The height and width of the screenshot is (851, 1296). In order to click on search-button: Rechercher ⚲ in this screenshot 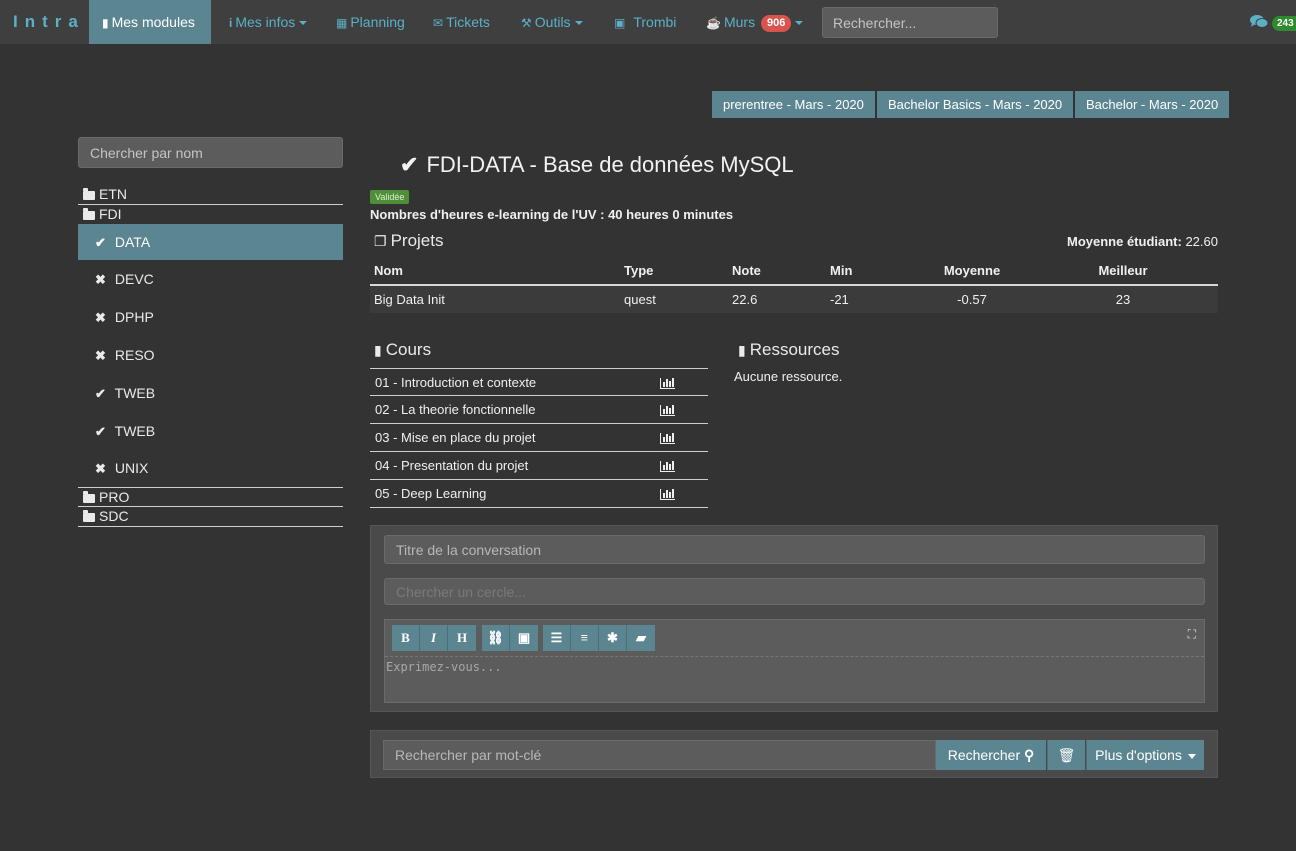, I will do `click(991, 755)`.